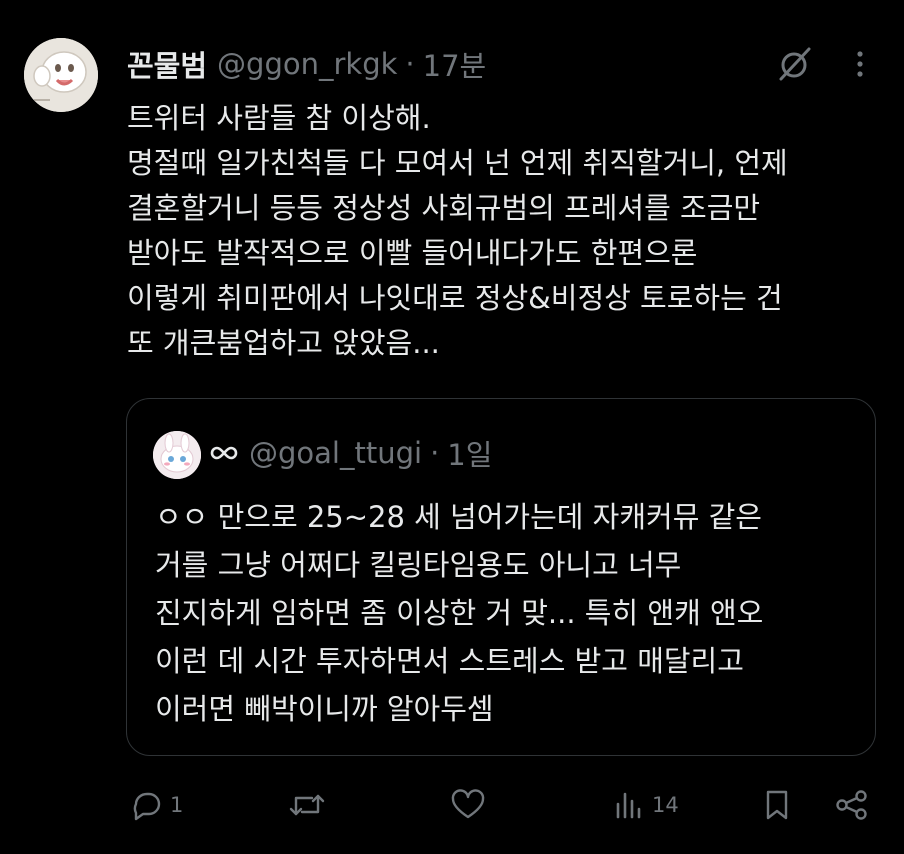 This screenshot has width=904, height=854. I want to click on quoted-text-line: ㅇㅇ 만으로 25~28 세 넘어가는데 자캐커뮤 같은, so click(458, 517).